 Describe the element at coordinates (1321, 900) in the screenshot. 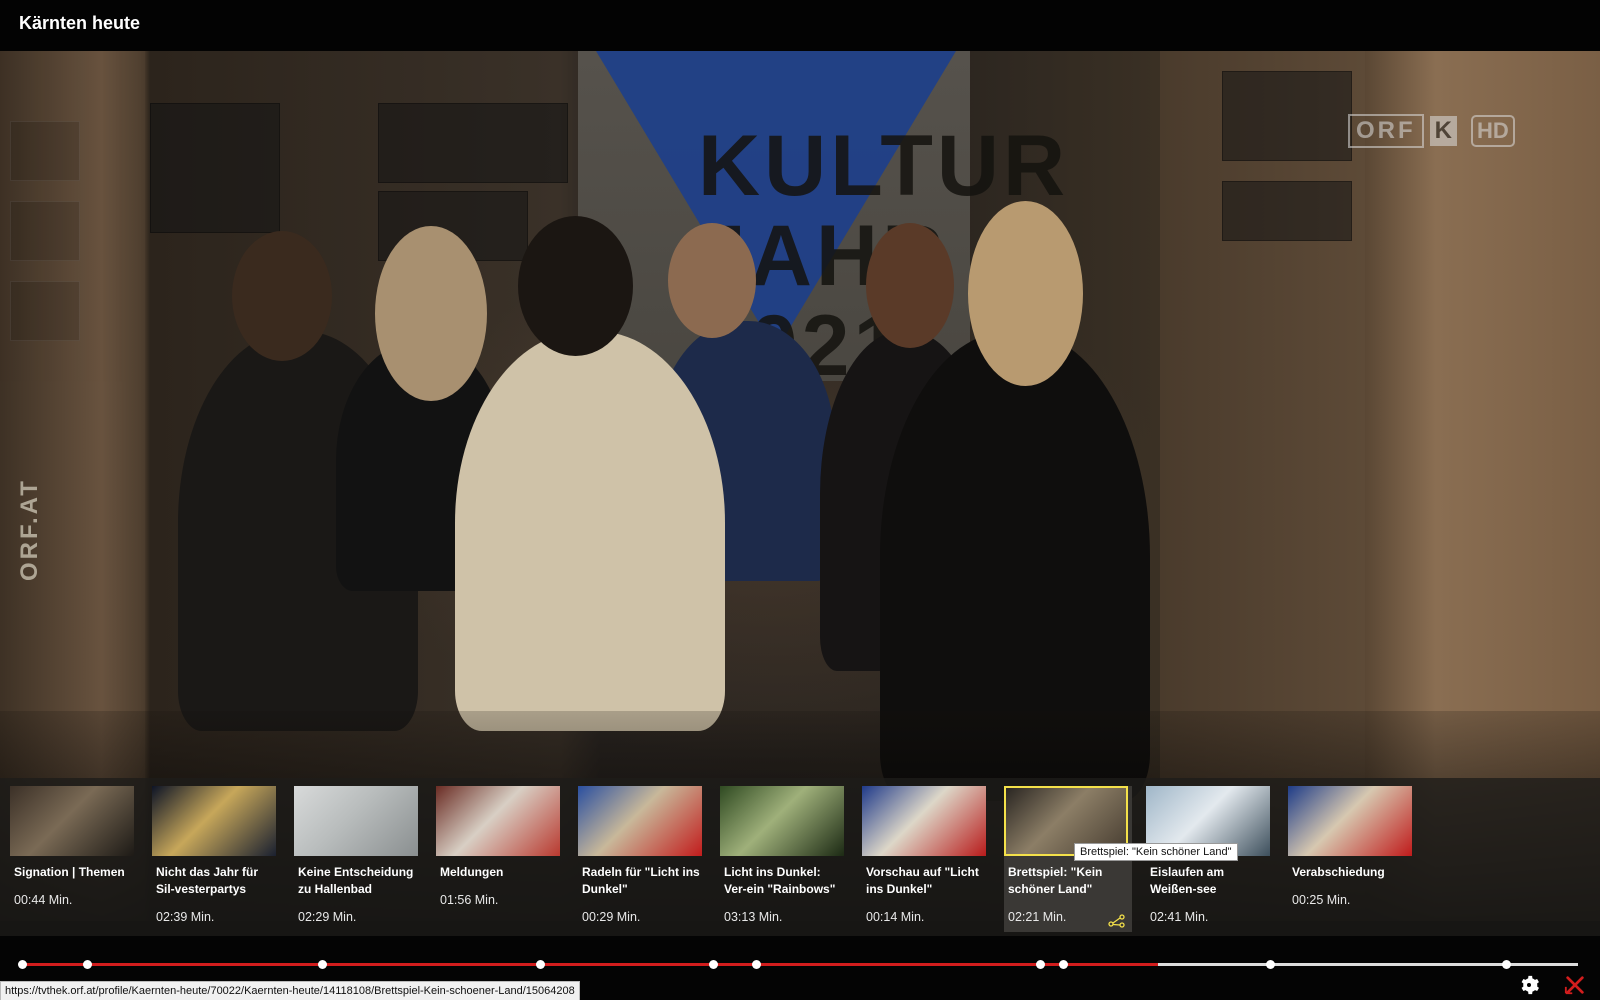

I see `chapter-duration: 00:25 Min.` at that location.